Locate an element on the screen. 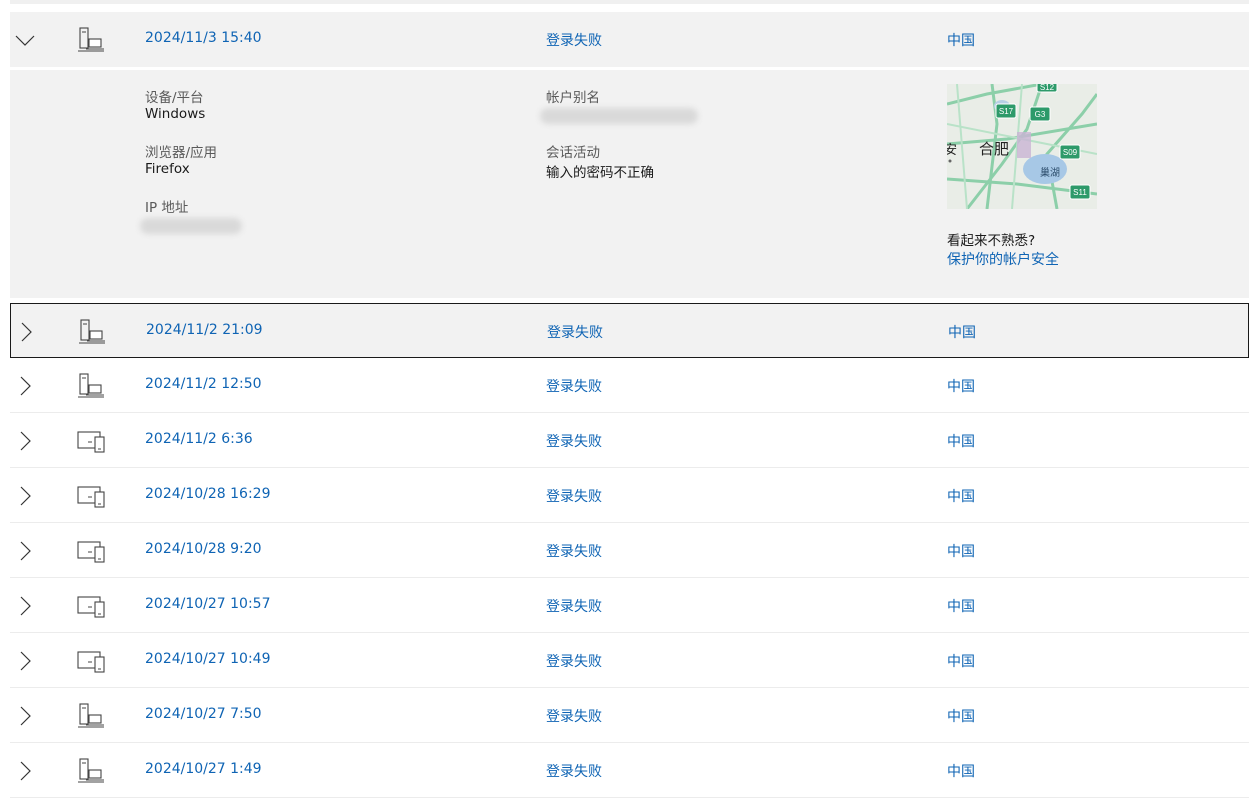 The height and width of the screenshot is (805, 1249). account-alias-redacted is located at coordinates (619, 116).